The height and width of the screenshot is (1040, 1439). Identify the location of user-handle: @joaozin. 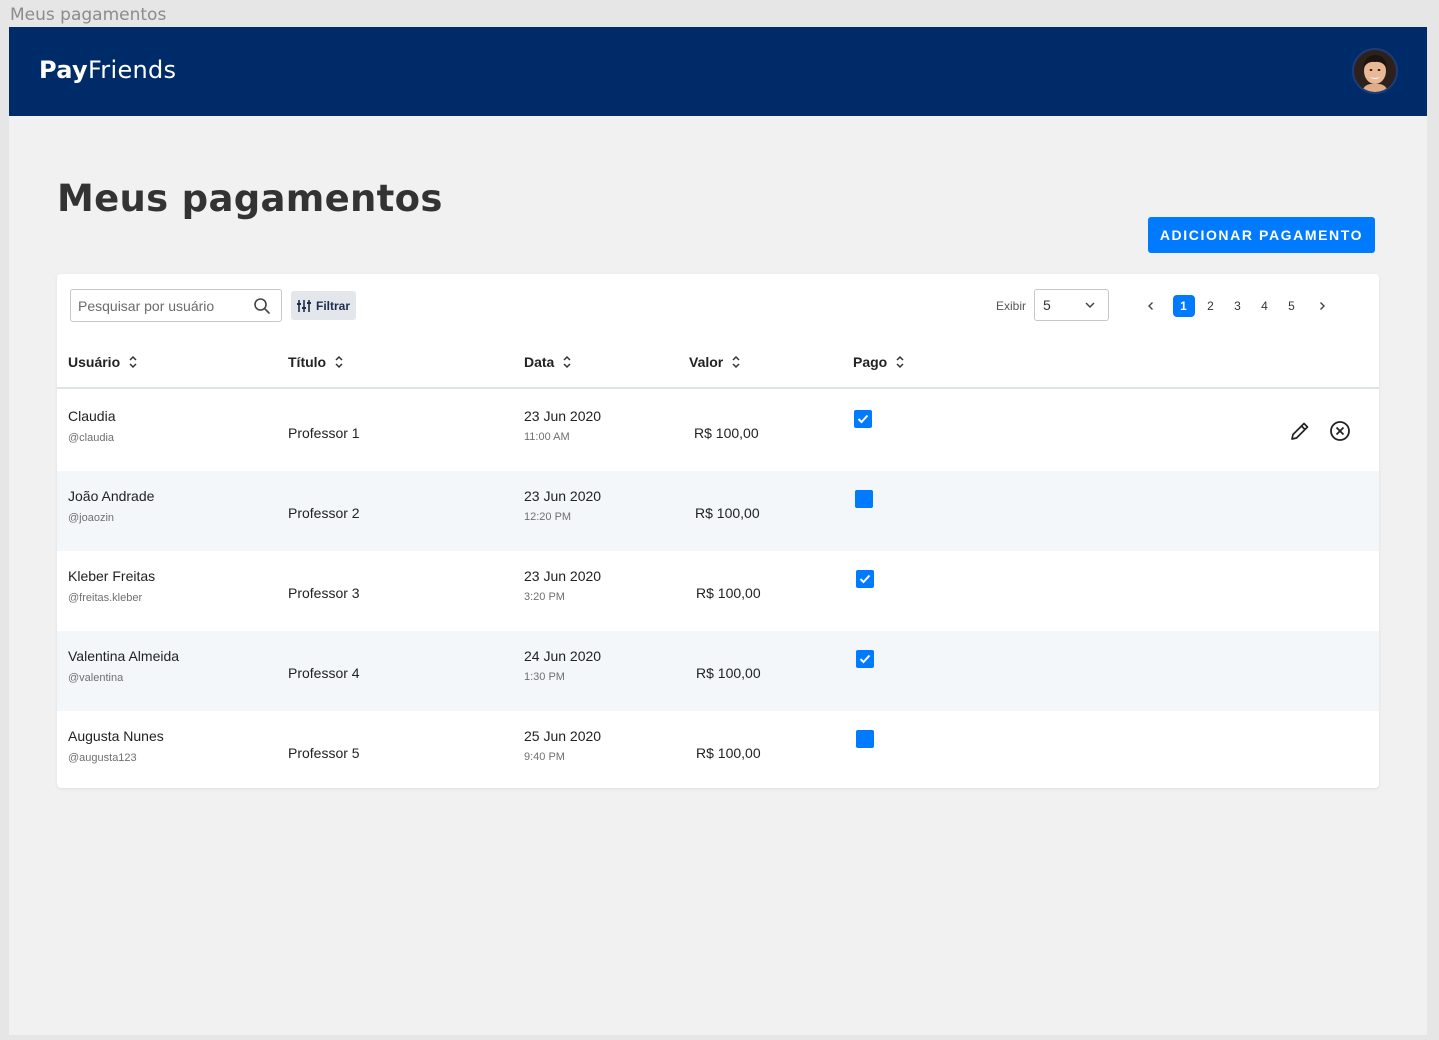
(91, 518).